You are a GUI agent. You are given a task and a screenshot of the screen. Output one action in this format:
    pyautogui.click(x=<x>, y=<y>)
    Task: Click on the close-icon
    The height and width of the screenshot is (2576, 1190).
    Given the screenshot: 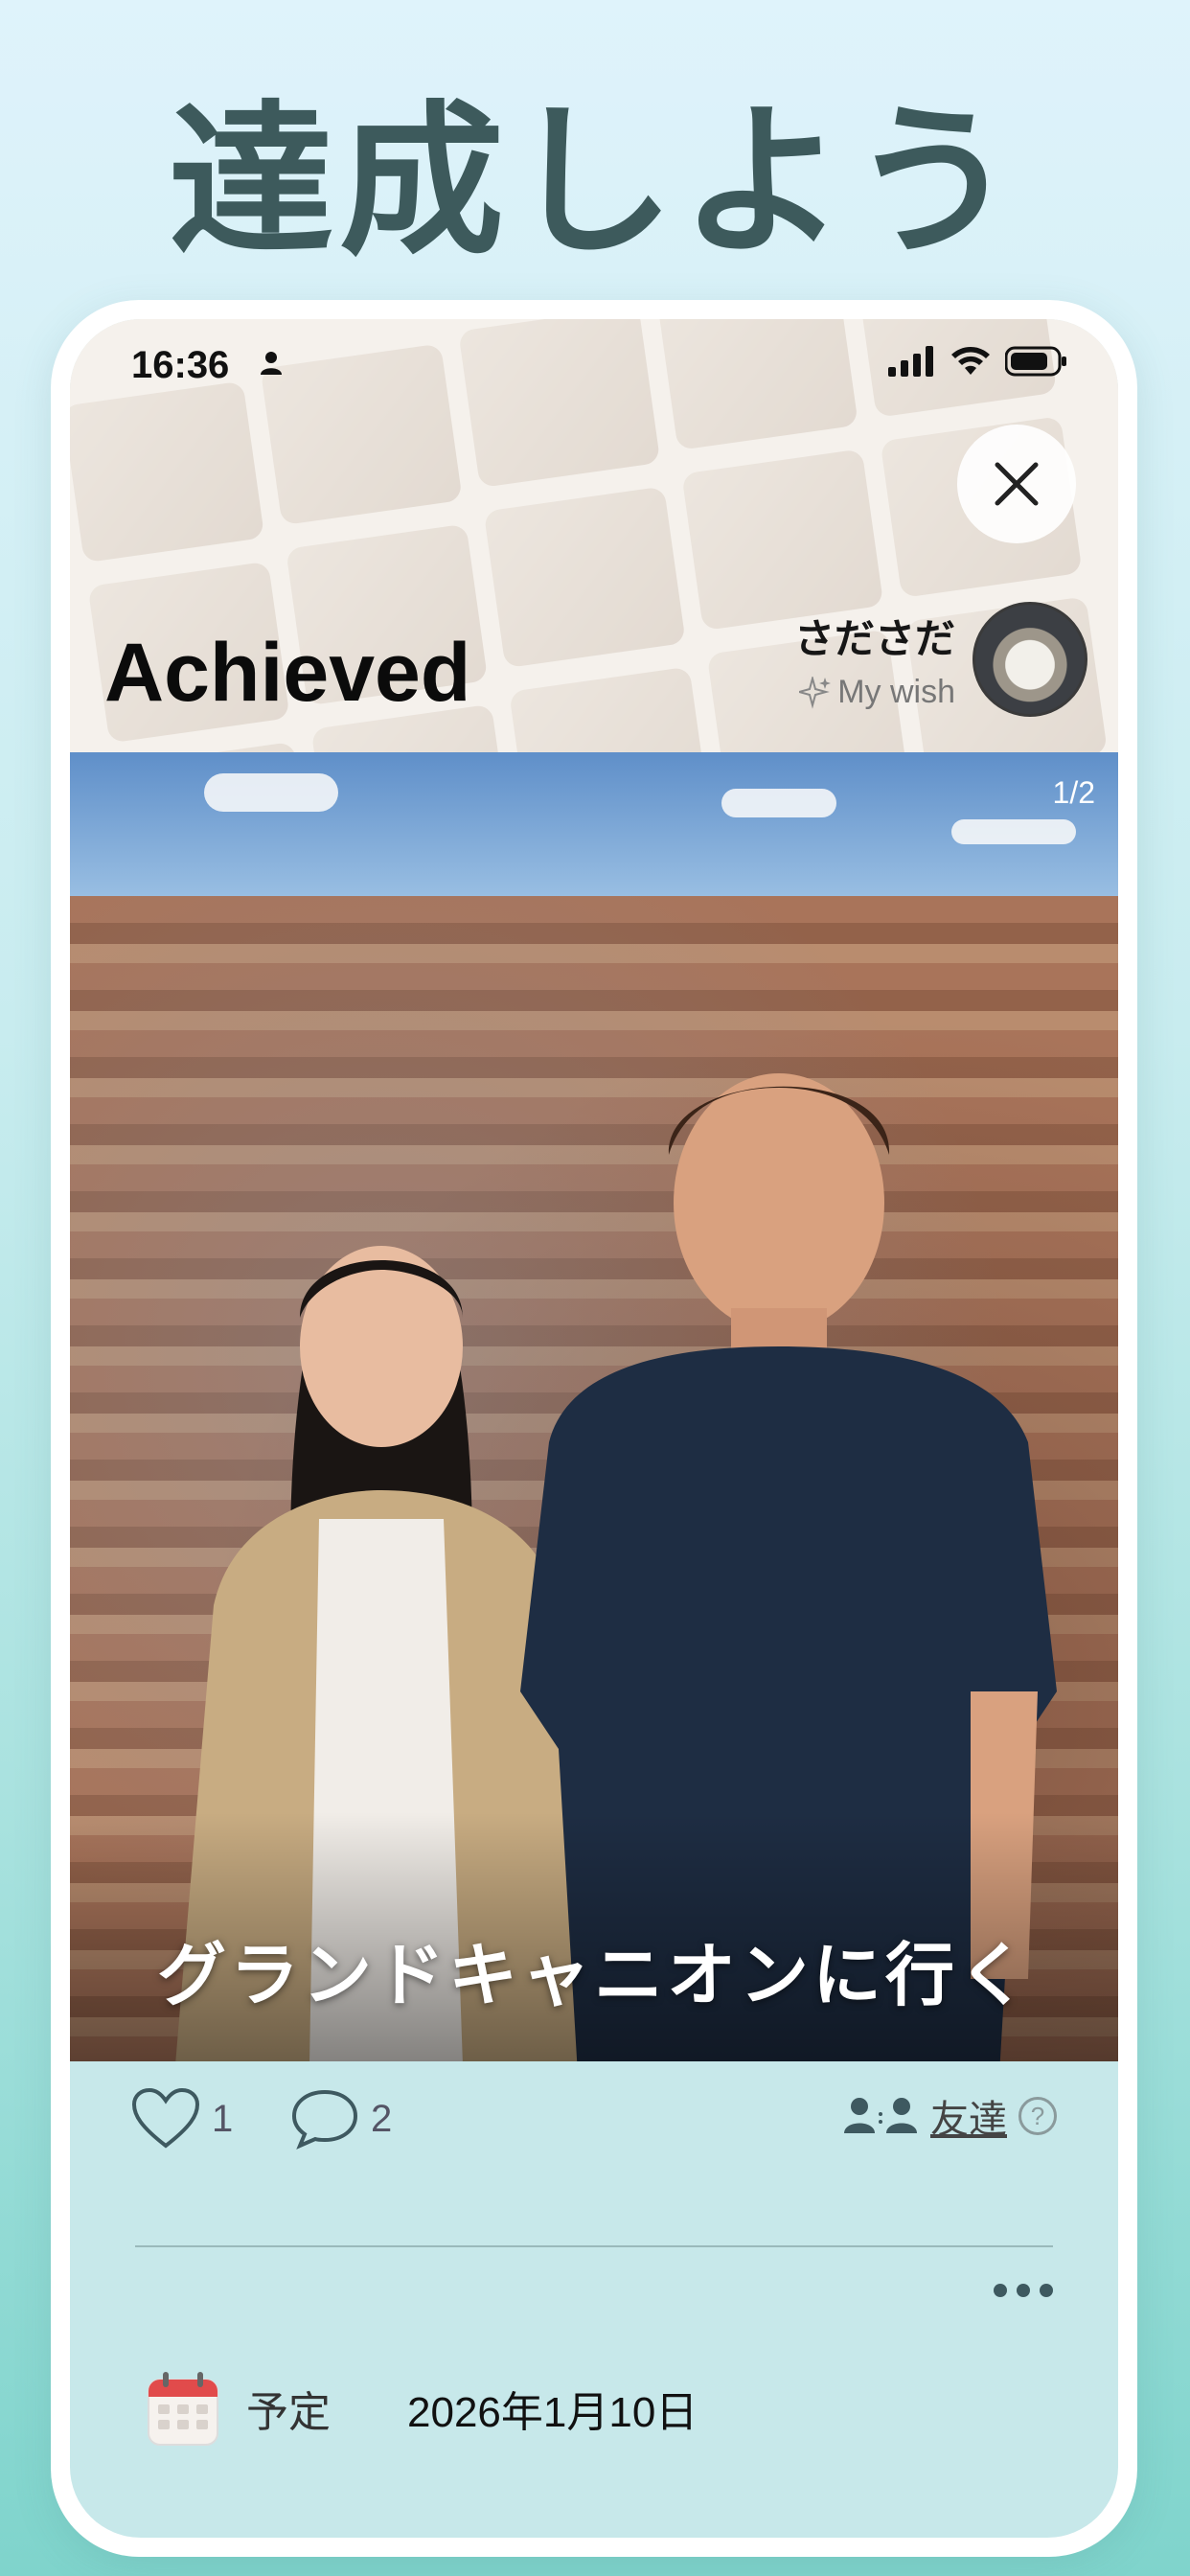 What is the action you would take?
    pyautogui.click(x=1017, y=484)
    